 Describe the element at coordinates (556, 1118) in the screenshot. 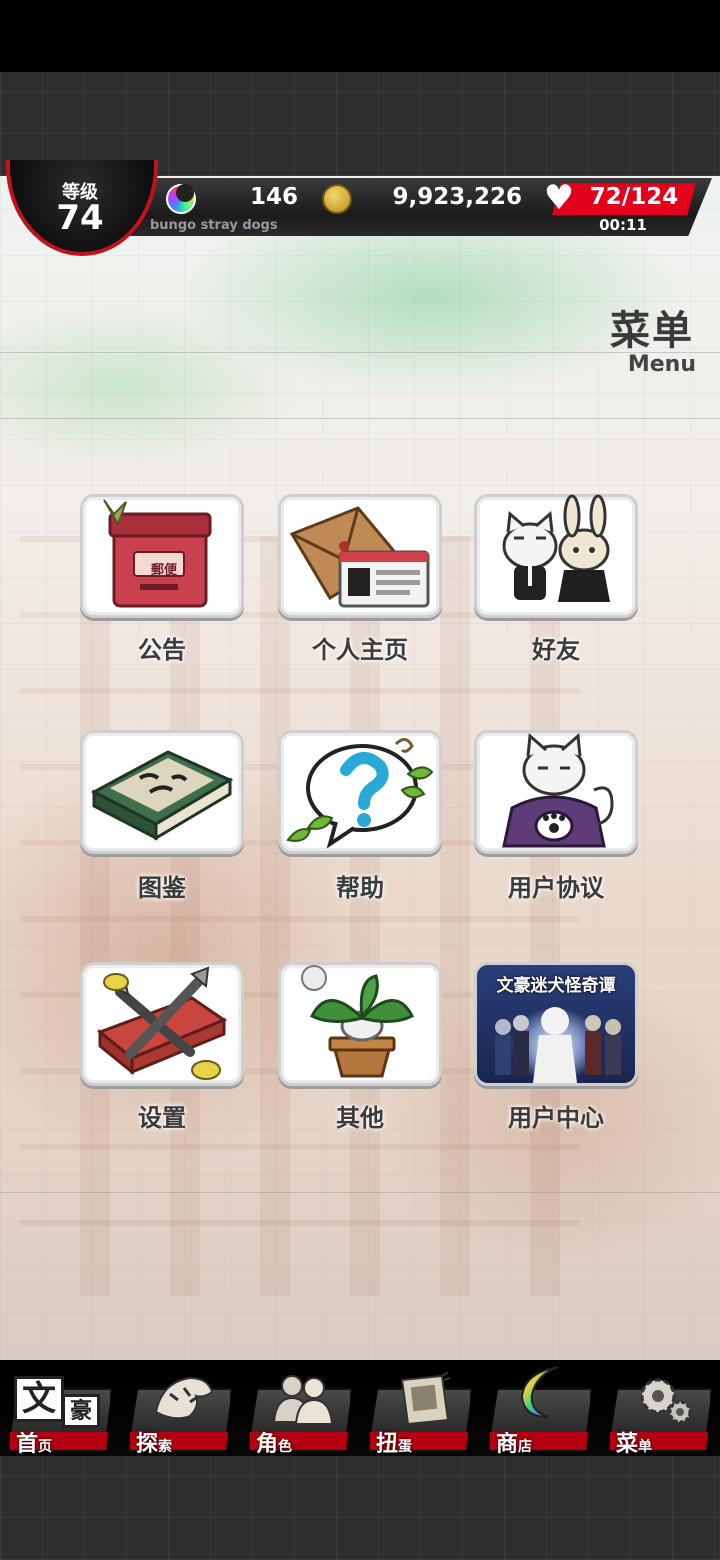

I see `menu-label-user-center: 用户中心` at that location.